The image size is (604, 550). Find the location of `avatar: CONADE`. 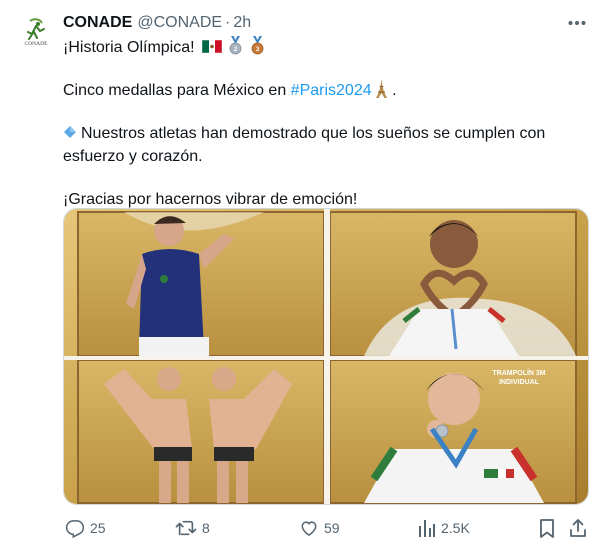

avatar: CONADE is located at coordinates (36, 32).